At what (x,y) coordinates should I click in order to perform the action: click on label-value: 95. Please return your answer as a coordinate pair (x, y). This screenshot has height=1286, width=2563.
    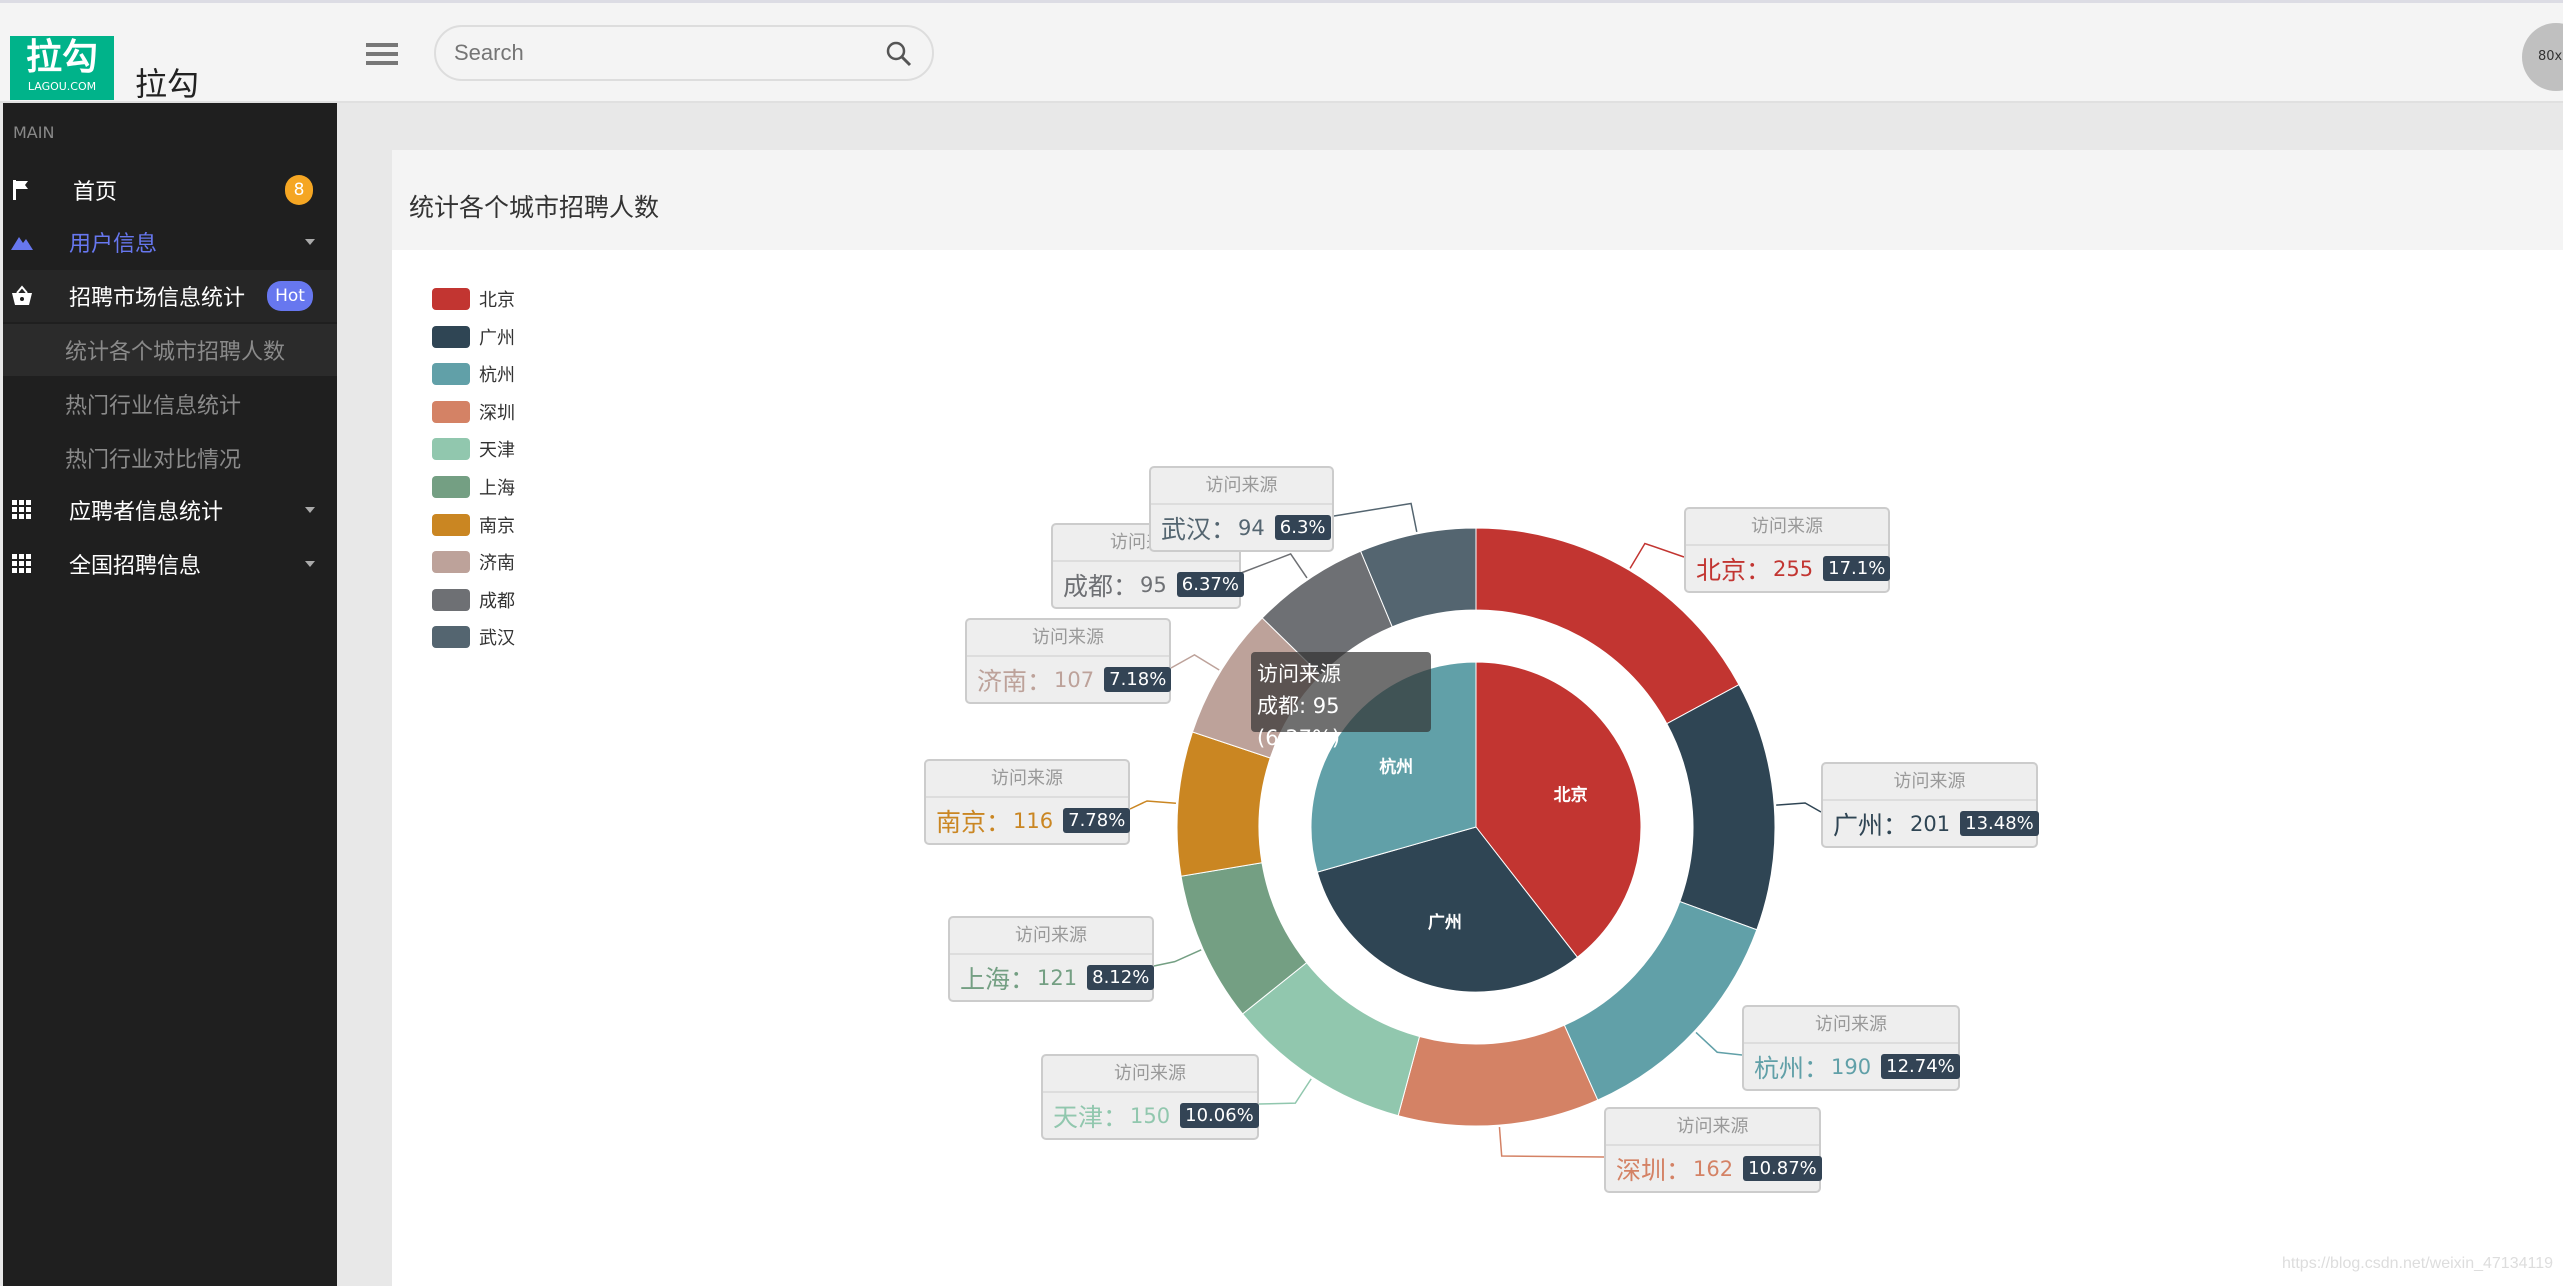
    Looking at the image, I should click on (1153, 584).